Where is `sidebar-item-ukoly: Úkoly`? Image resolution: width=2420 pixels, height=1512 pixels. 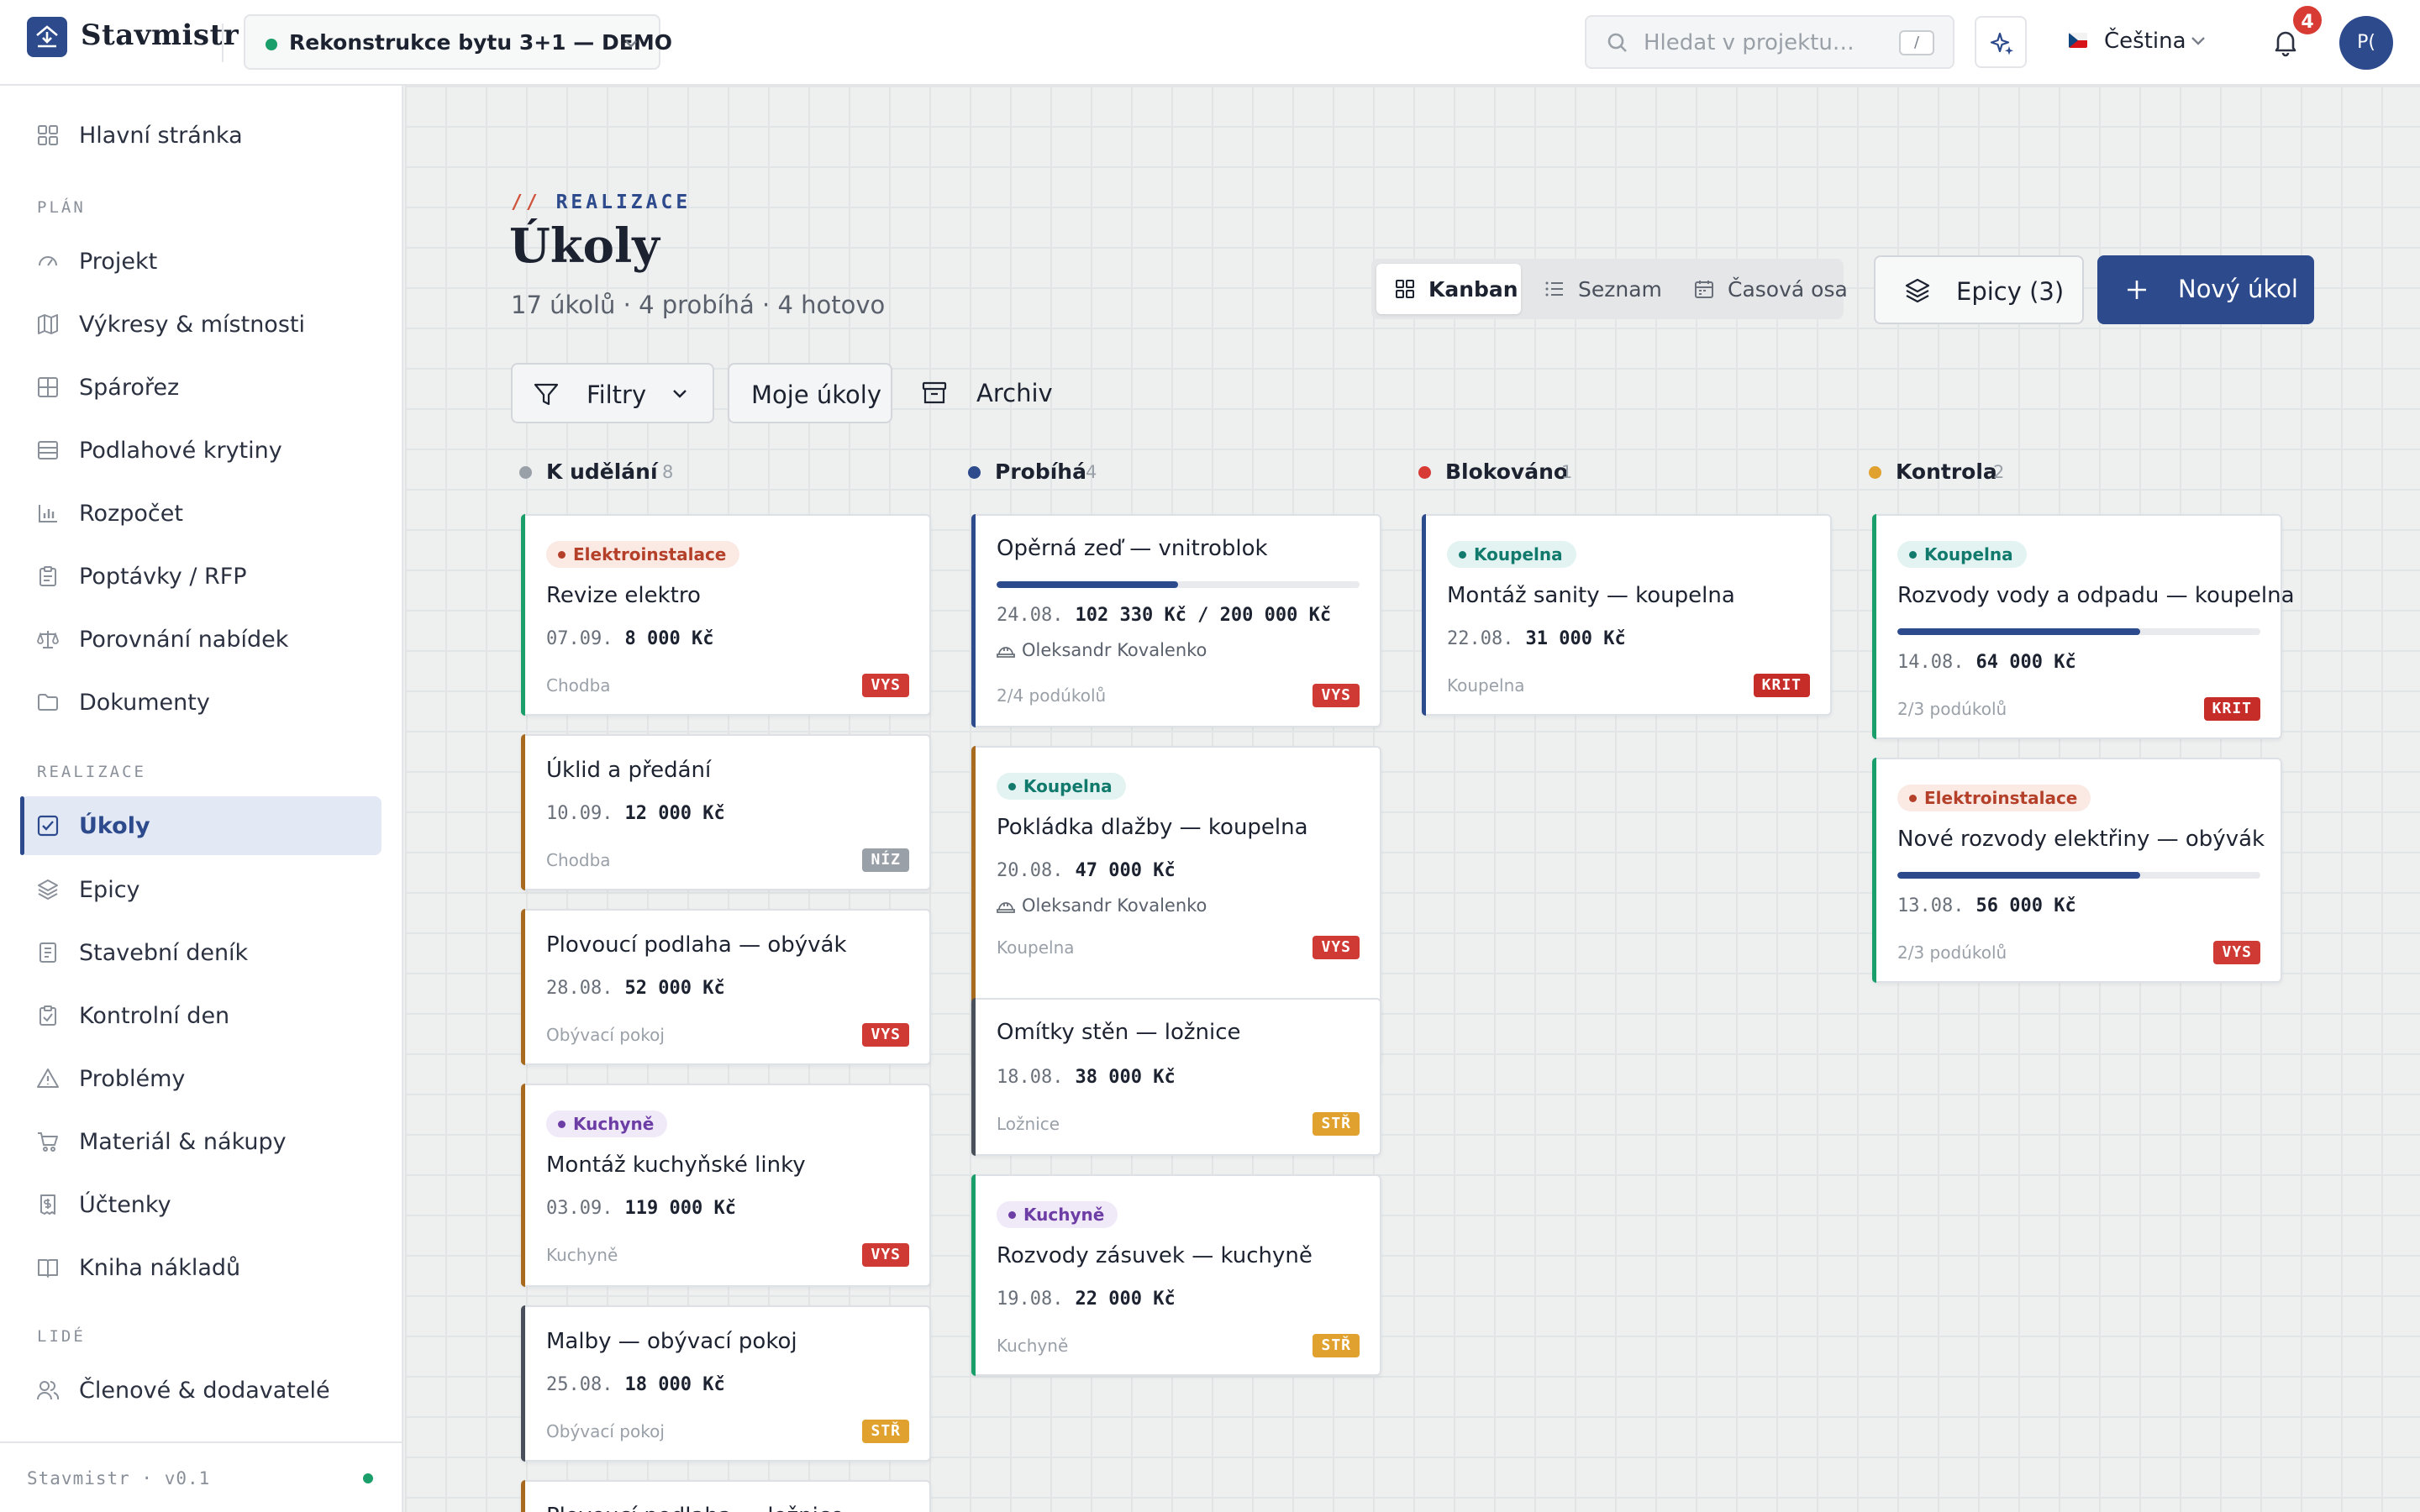
sidebar-item-ukoly: Úkoly is located at coordinates (200, 825).